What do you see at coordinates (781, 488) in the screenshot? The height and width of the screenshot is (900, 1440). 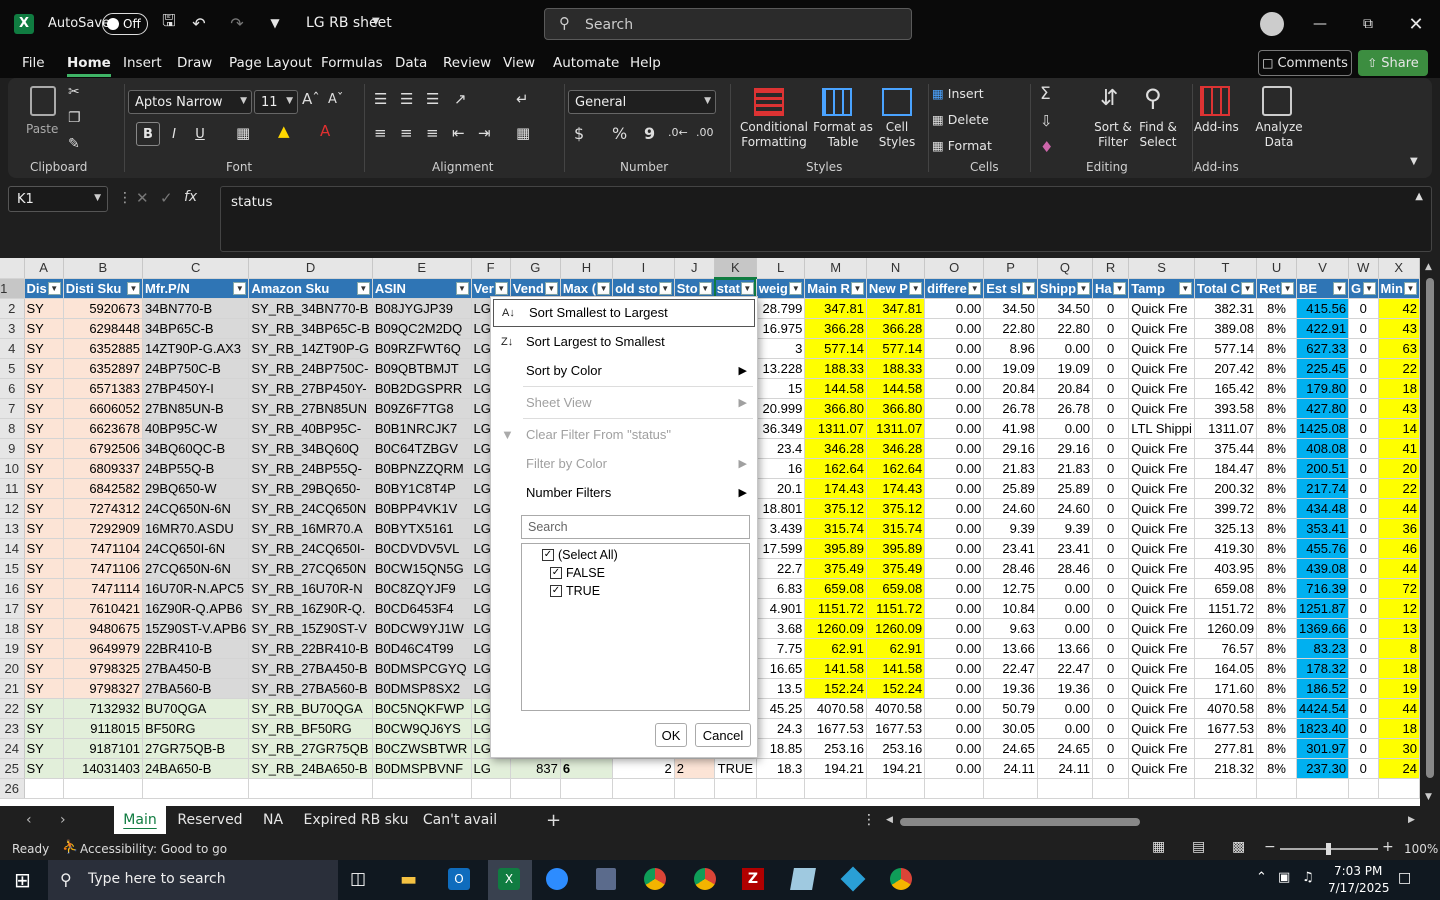 I see `table-cell: 20.1` at bounding box center [781, 488].